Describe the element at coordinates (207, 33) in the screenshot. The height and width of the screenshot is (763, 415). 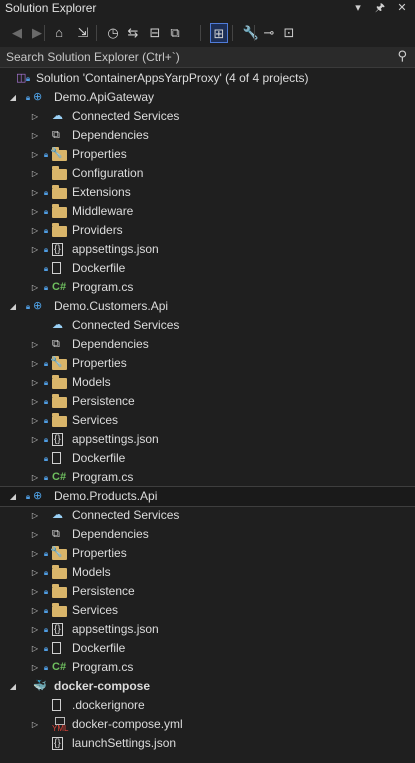
I see `toolbar: ◀ ▶ ⌂ ⇲ ◷ ⇆ ⊟ ⧉ ⊞ 🔧 ⊸ ⊡` at that location.